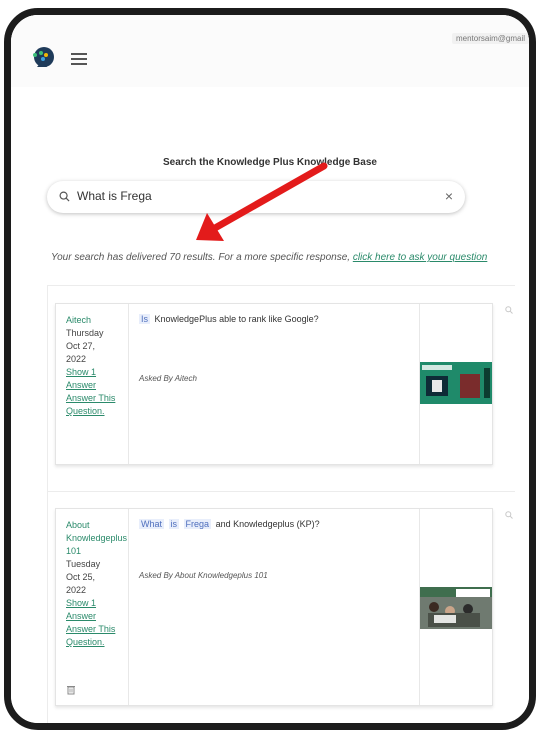 The height and width of the screenshot is (736, 549). Describe the element at coordinates (197, 524) in the screenshot. I see `highlight-word: Frega` at that location.